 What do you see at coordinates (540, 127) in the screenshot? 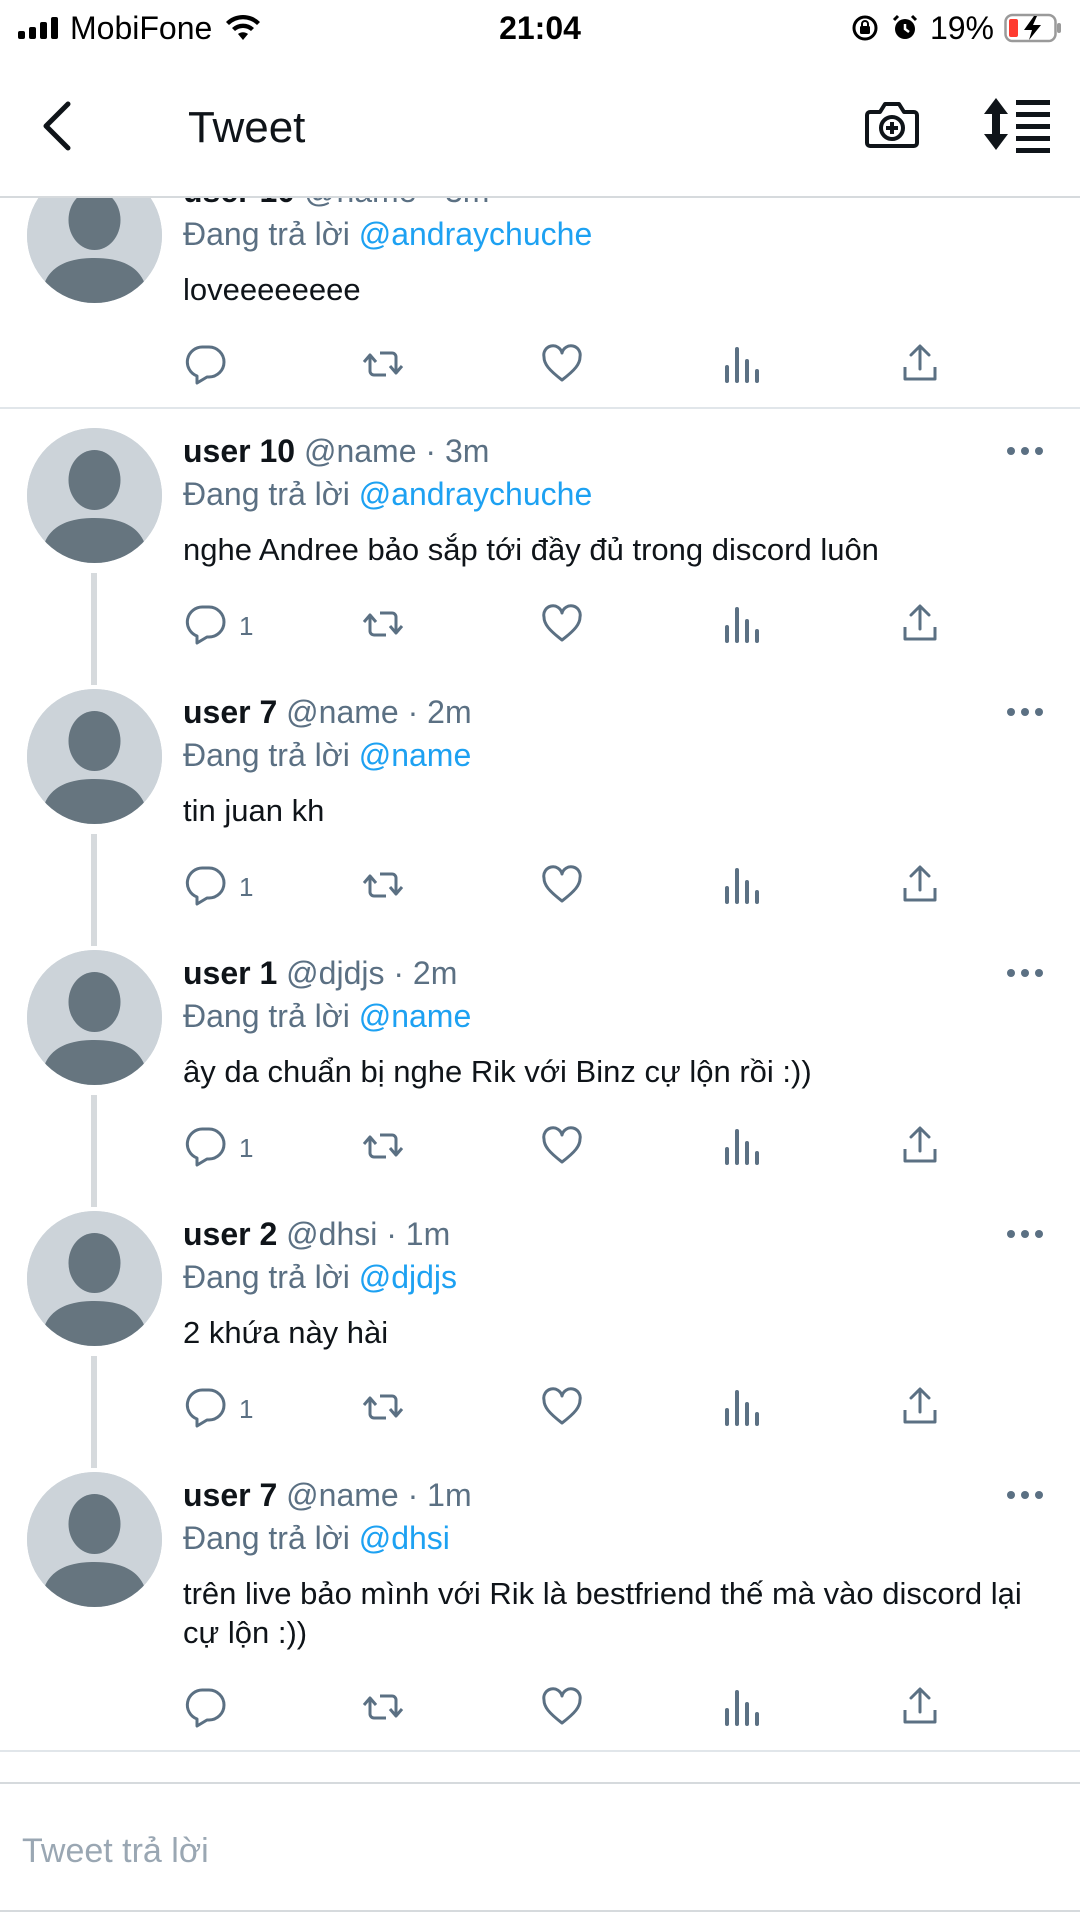
I see `navigation-bar: Tweet` at bounding box center [540, 127].